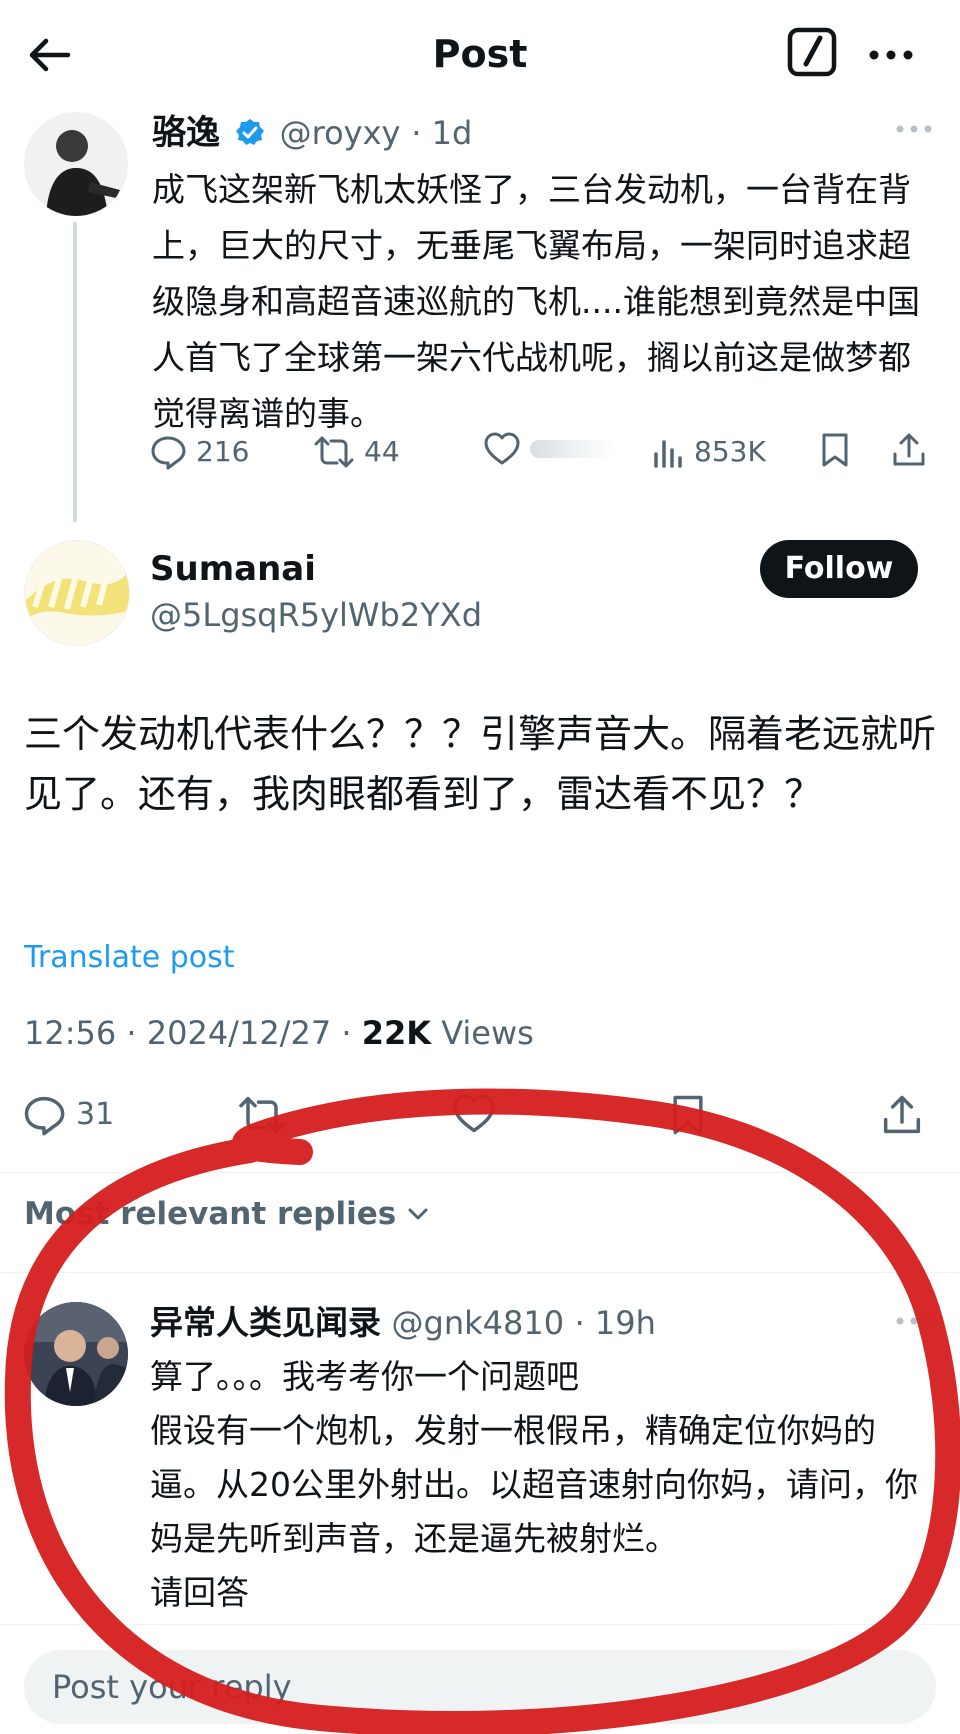 The width and height of the screenshot is (960, 1734). Describe the element at coordinates (396, 1033) in the screenshot. I see `views-count: 22K` at that location.